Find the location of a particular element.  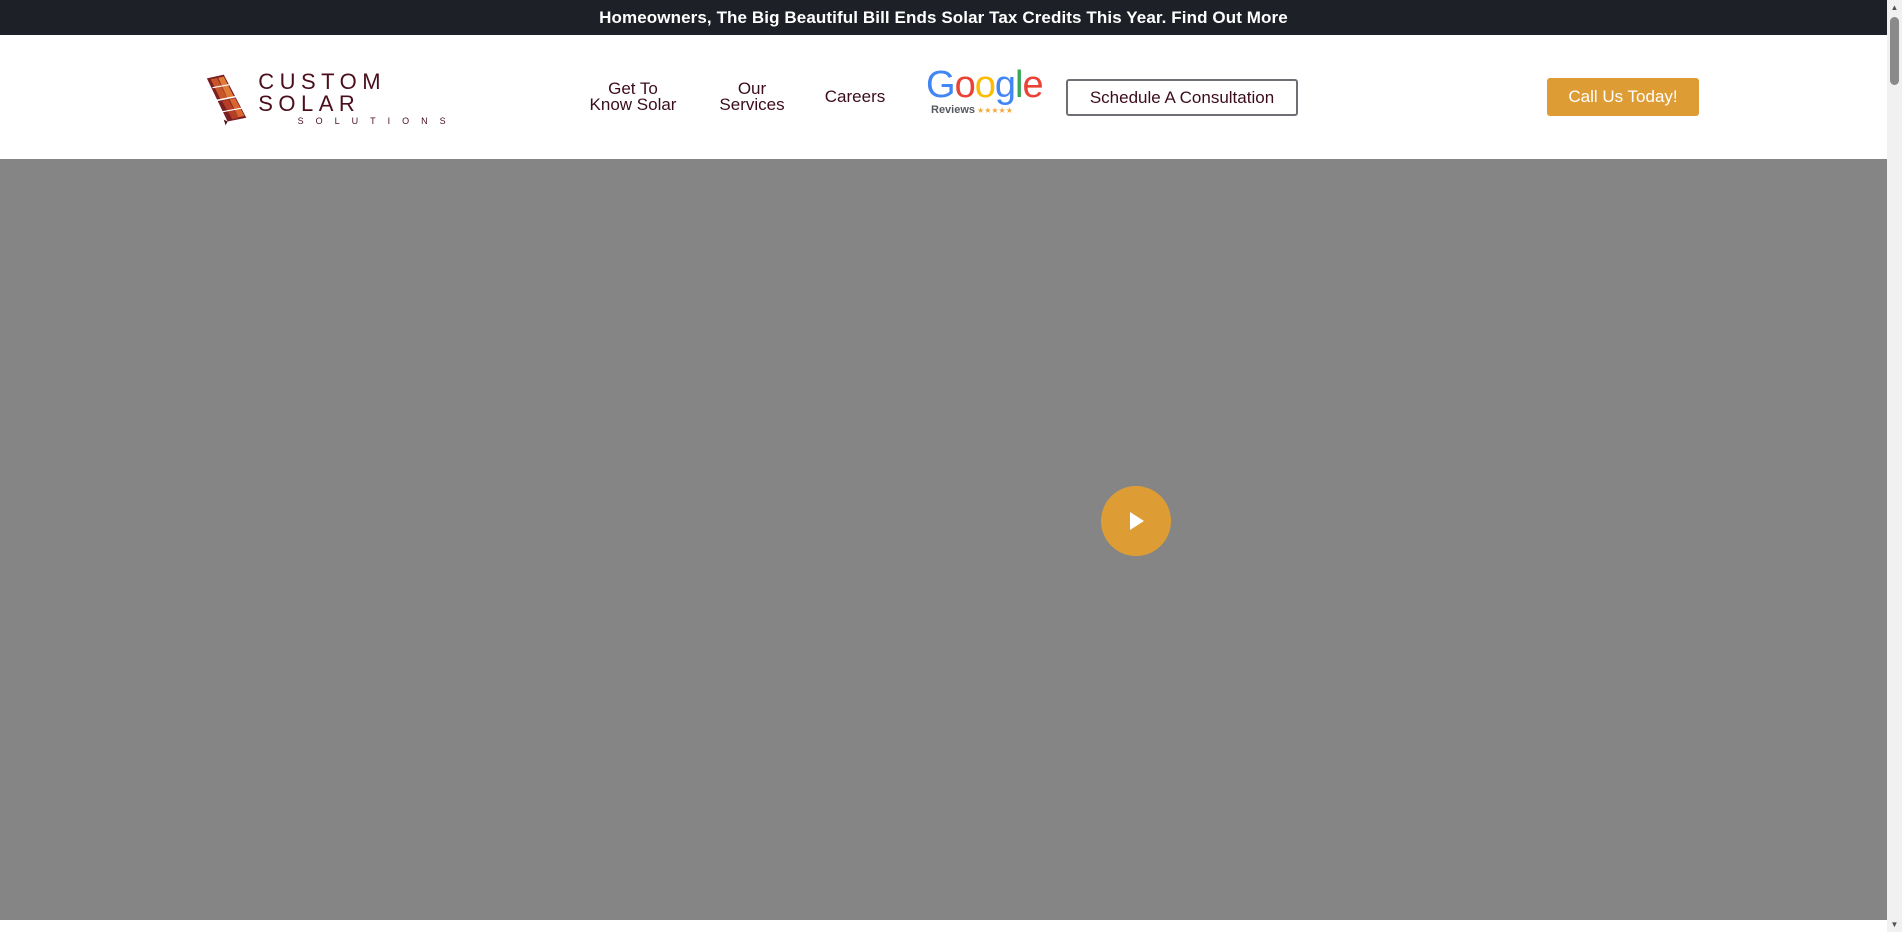

page-scrollbar: ▲ ▼ is located at coordinates (1894, 466).